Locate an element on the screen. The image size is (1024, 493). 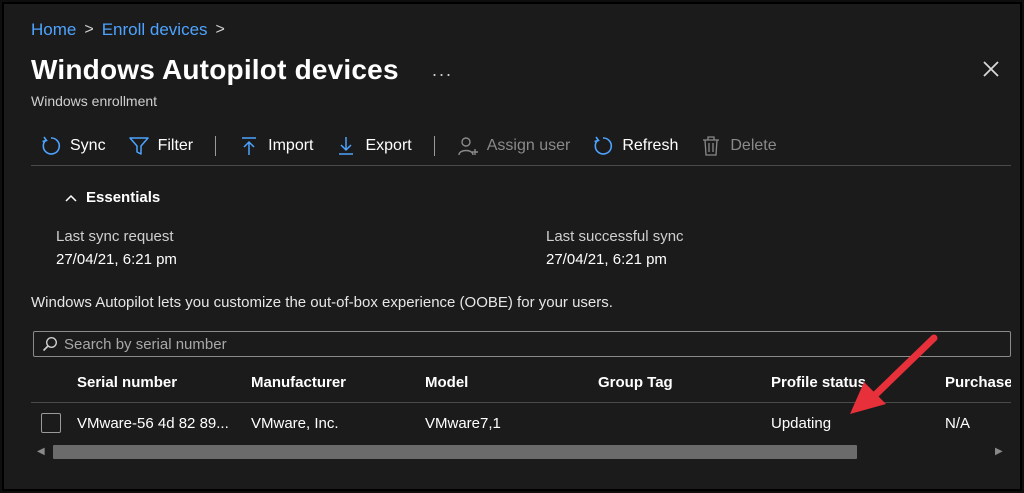
close-icon is located at coordinates (991, 69).